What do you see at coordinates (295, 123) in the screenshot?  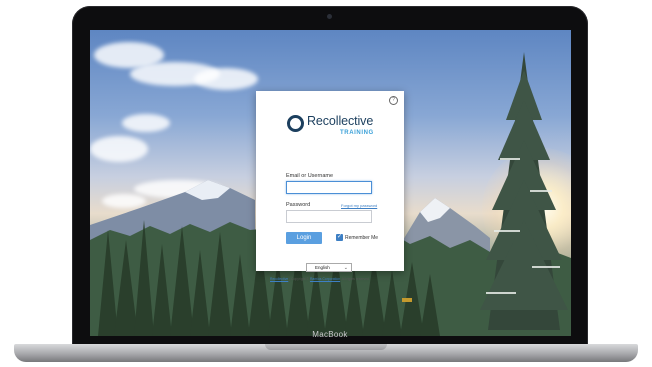 I see `logo-ring-icon` at bounding box center [295, 123].